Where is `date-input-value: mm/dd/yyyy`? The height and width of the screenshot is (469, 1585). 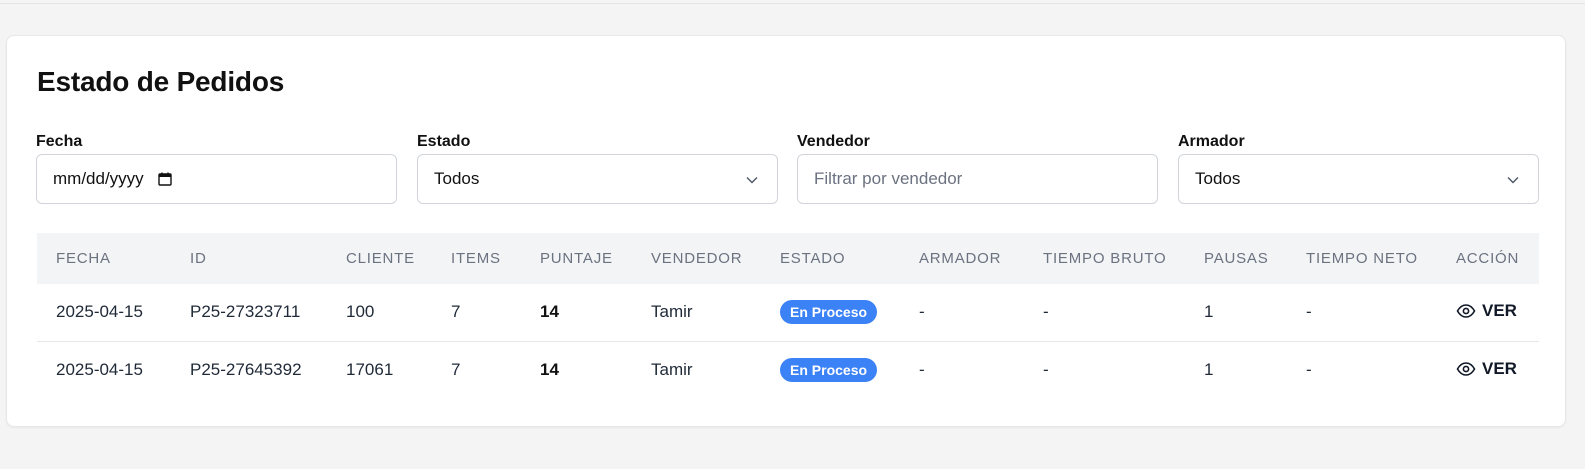 date-input-value: mm/dd/yyyy is located at coordinates (98, 178).